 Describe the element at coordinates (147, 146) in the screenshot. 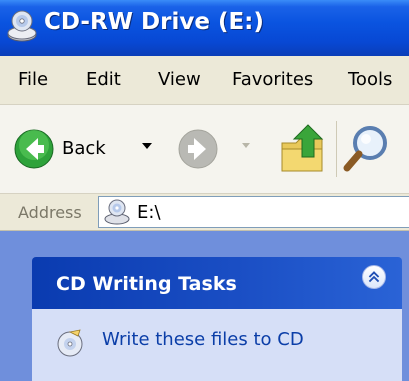

I see `back-dropdown-icon` at that location.